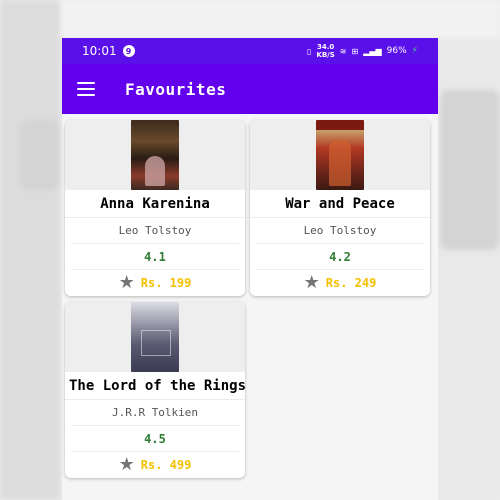 The width and height of the screenshot is (500, 500). I want to click on book-price-row: ★ Rs. 249, so click(340, 283).